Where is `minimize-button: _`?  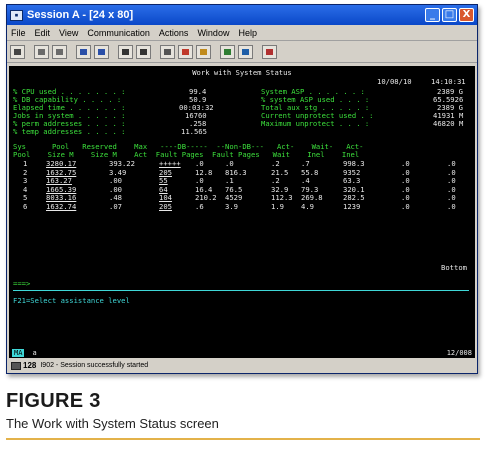 minimize-button: _ is located at coordinates (432, 15).